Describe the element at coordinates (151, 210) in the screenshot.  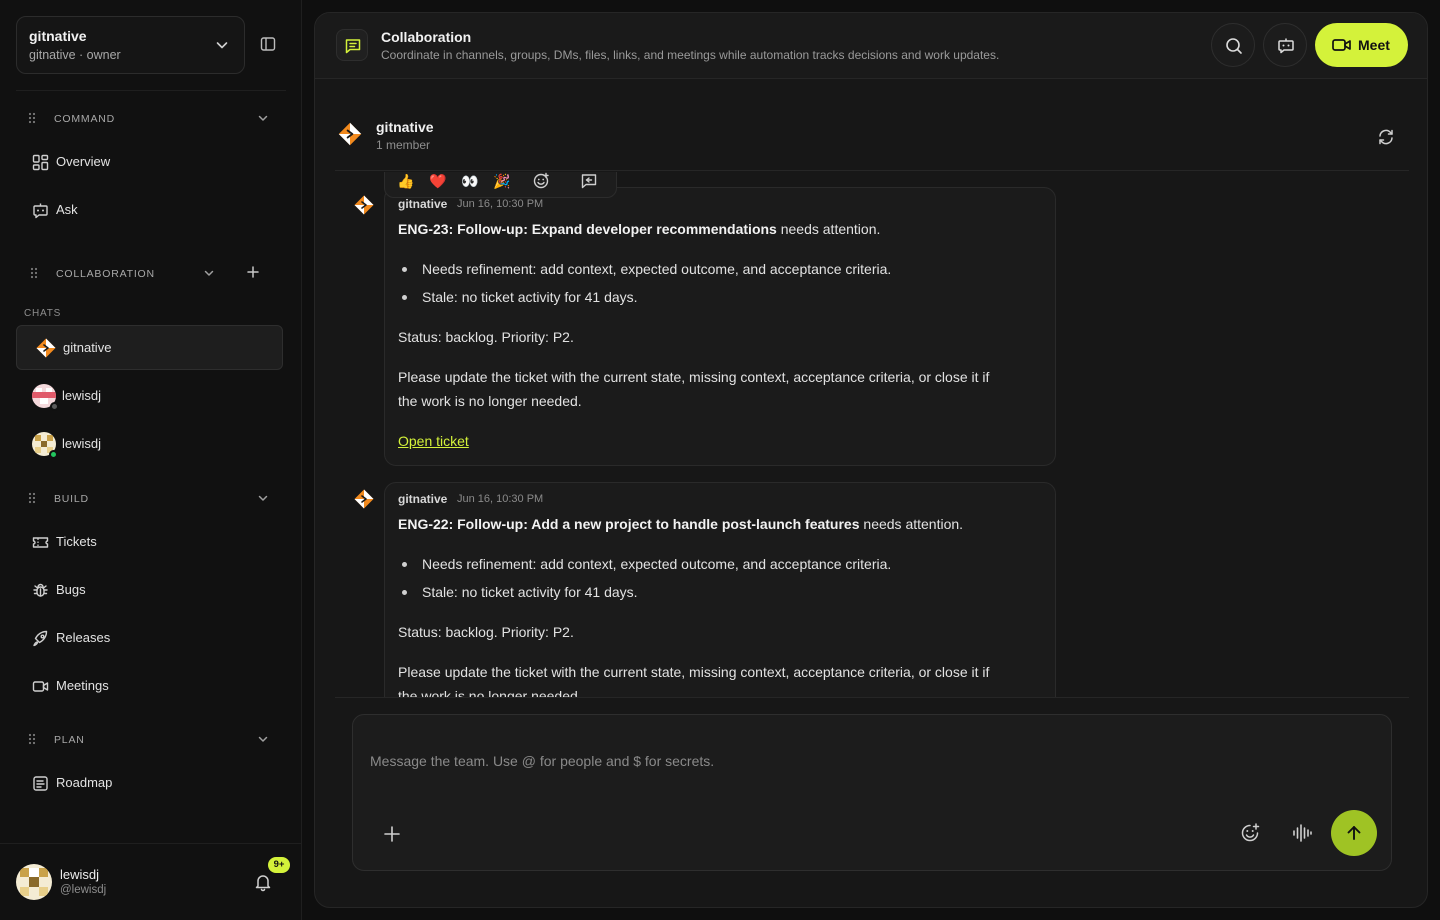
I see `nav-ask: Ask` at that location.